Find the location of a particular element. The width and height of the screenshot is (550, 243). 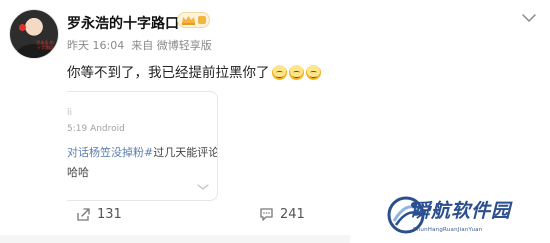

embedded-mark: li is located at coordinates (70, 113).